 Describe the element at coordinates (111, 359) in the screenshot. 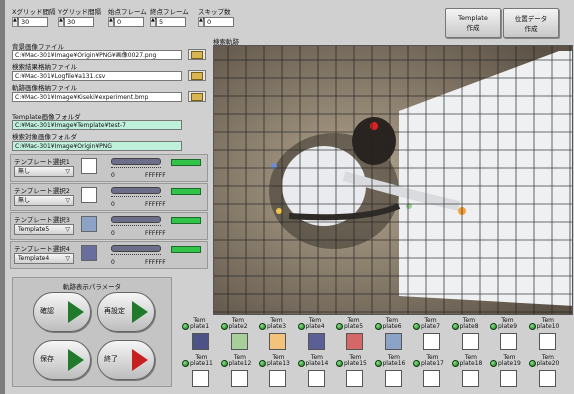

I see `exit-button-label: 終了` at that location.